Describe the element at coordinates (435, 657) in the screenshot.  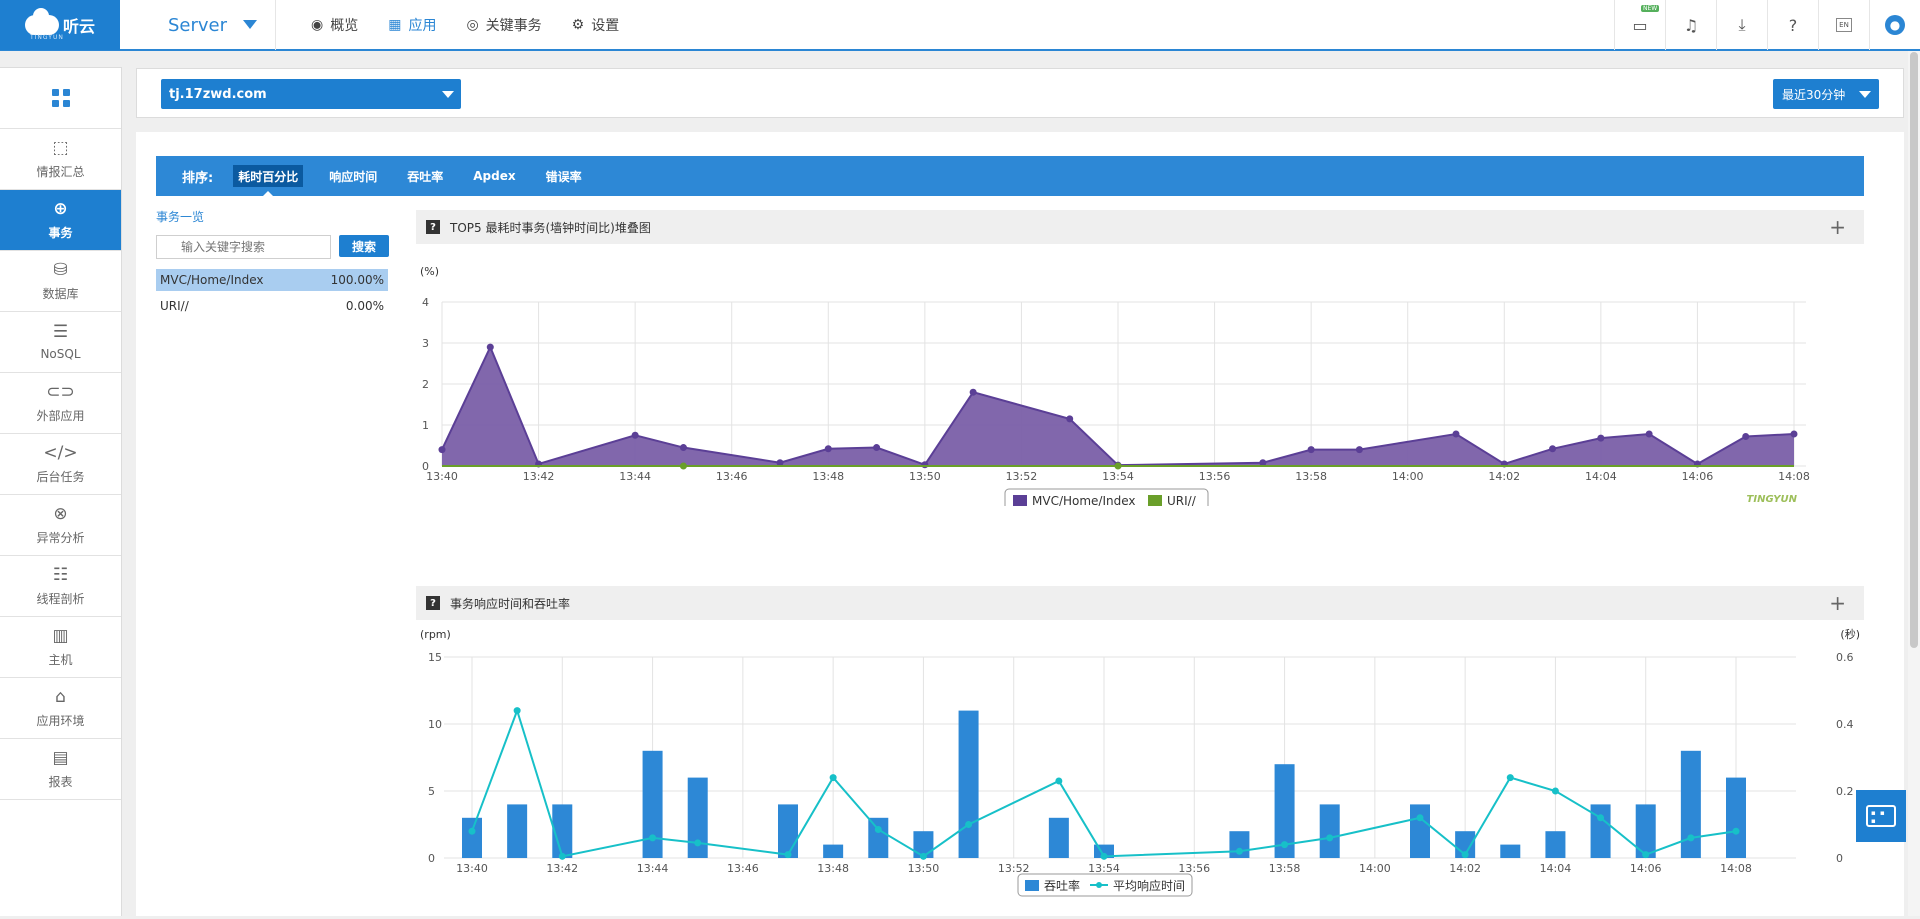
I see `y-tick-label-left: 15` at that location.